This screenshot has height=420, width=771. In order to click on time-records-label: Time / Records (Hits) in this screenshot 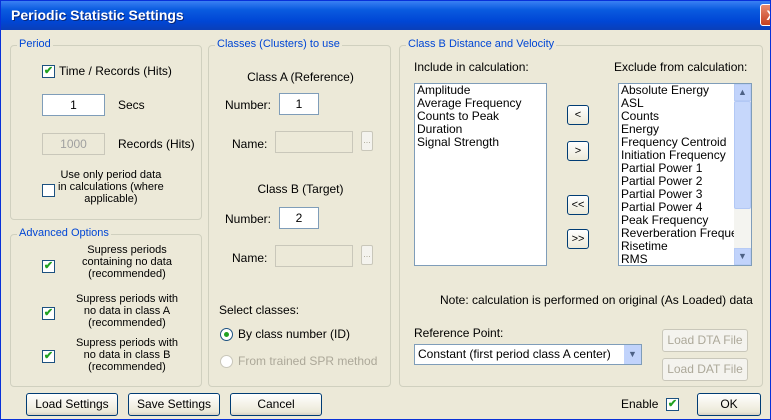, I will do `click(115, 71)`.